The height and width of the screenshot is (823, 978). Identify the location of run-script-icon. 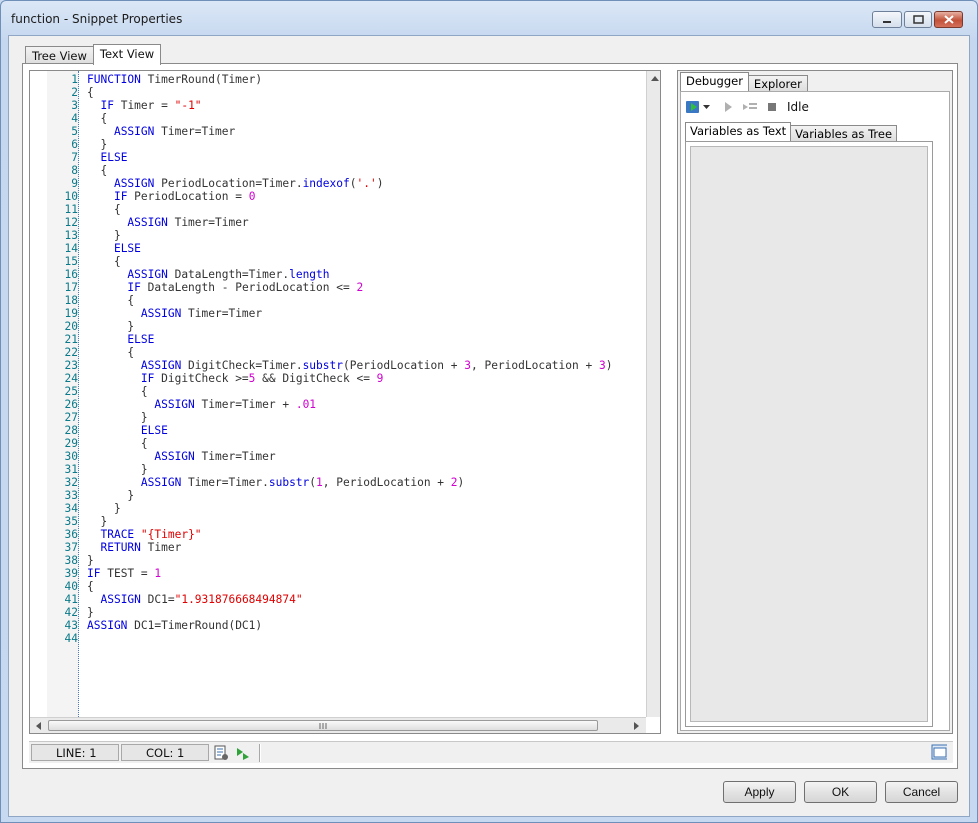
(243, 753).